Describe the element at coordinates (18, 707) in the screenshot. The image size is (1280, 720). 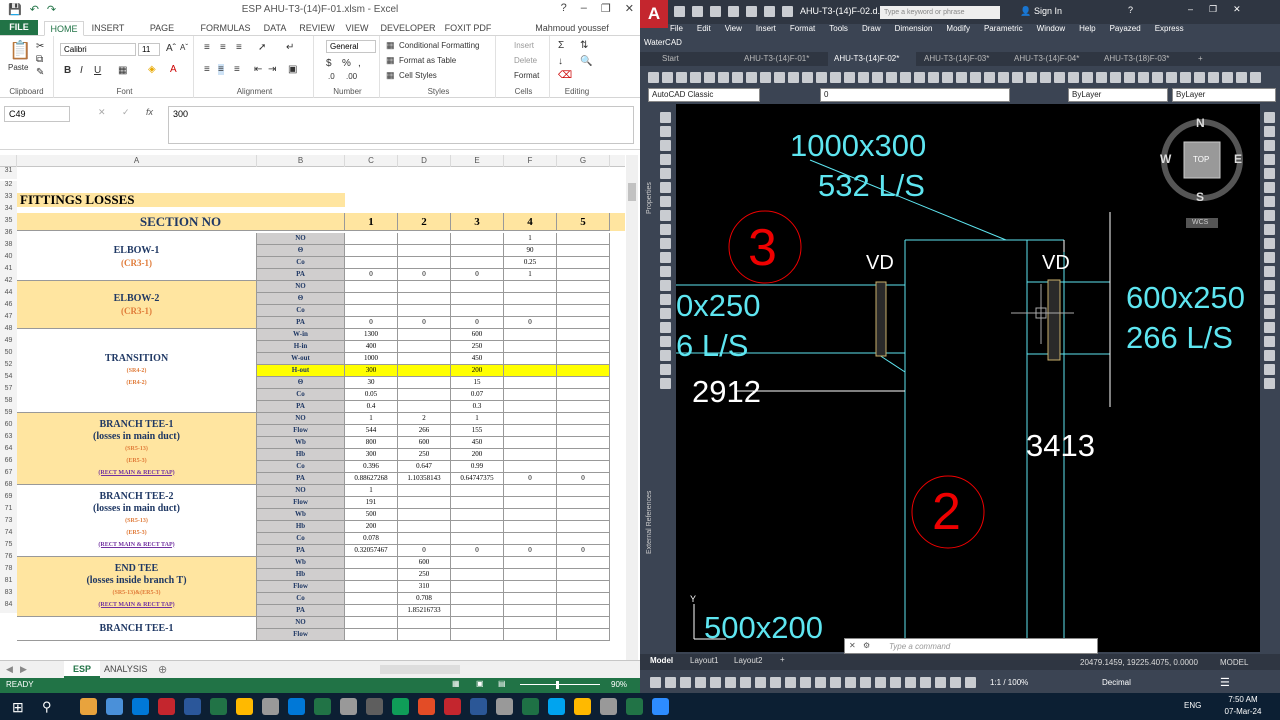
I see `start-icon: ⊞` at that location.